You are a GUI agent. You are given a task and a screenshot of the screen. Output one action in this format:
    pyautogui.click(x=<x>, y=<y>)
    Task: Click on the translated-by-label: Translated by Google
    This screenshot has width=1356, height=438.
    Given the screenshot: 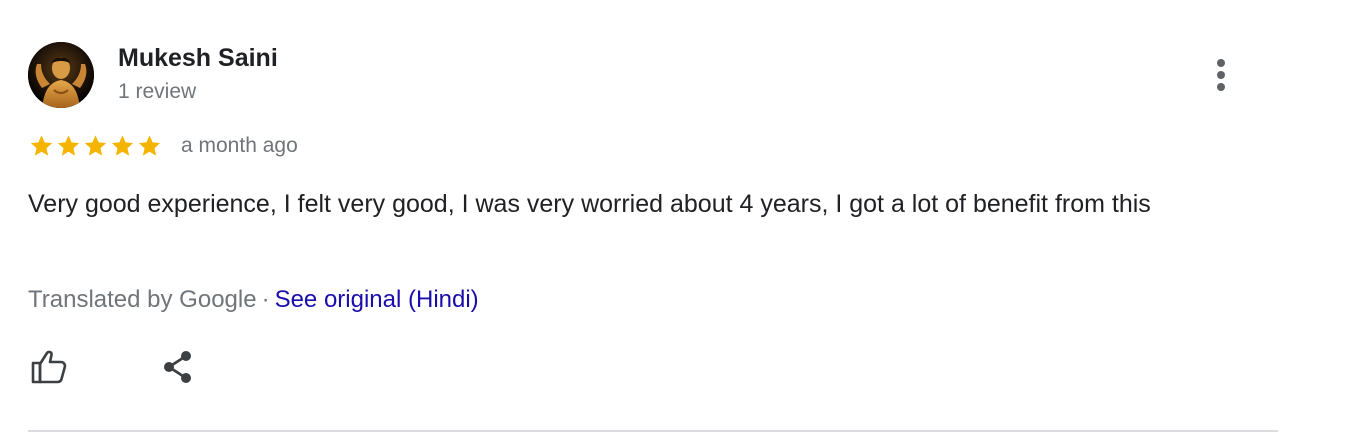 What is the action you would take?
    pyautogui.click(x=142, y=299)
    